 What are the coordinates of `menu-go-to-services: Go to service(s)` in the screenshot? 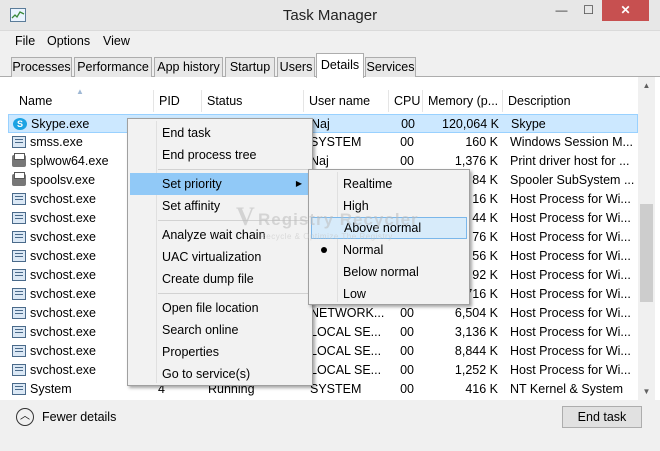 It's located at (220, 374).